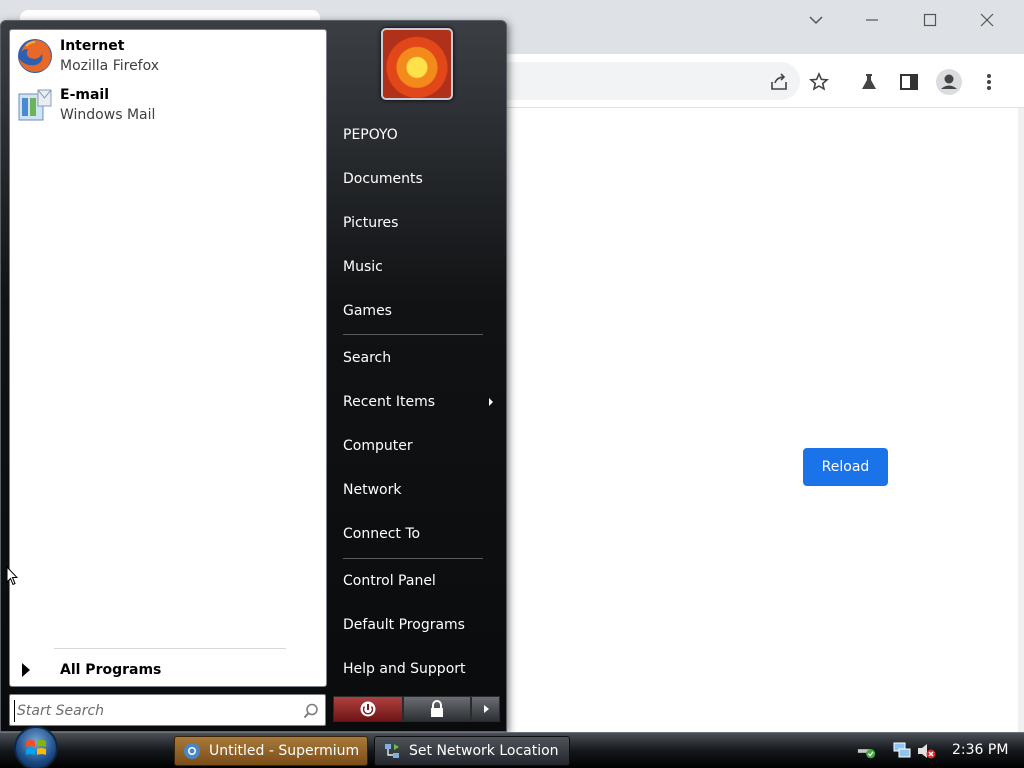 The image size is (1024, 768). Describe the element at coordinates (383, 179) in the screenshot. I see `right-item-label: Documents` at that location.